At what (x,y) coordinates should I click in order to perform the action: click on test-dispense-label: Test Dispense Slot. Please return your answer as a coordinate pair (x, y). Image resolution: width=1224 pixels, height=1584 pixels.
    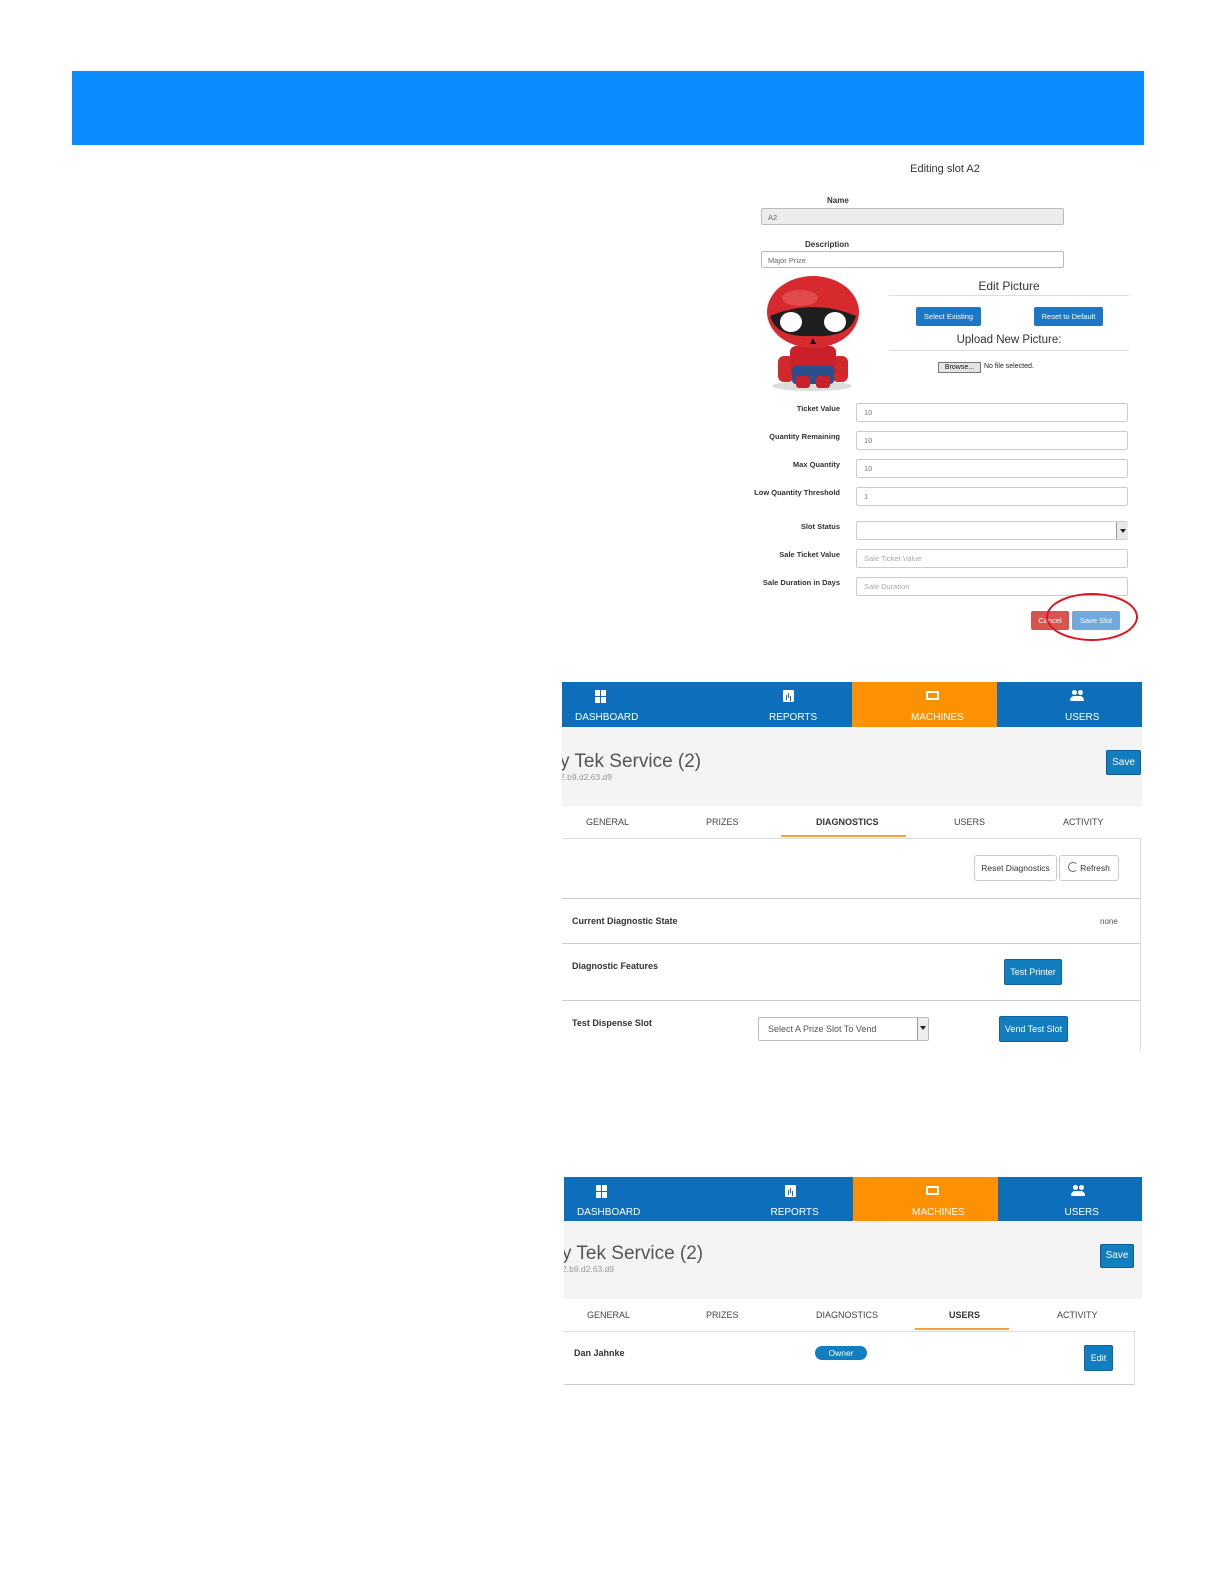
    Looking at the image, I should click on (612, 1023).